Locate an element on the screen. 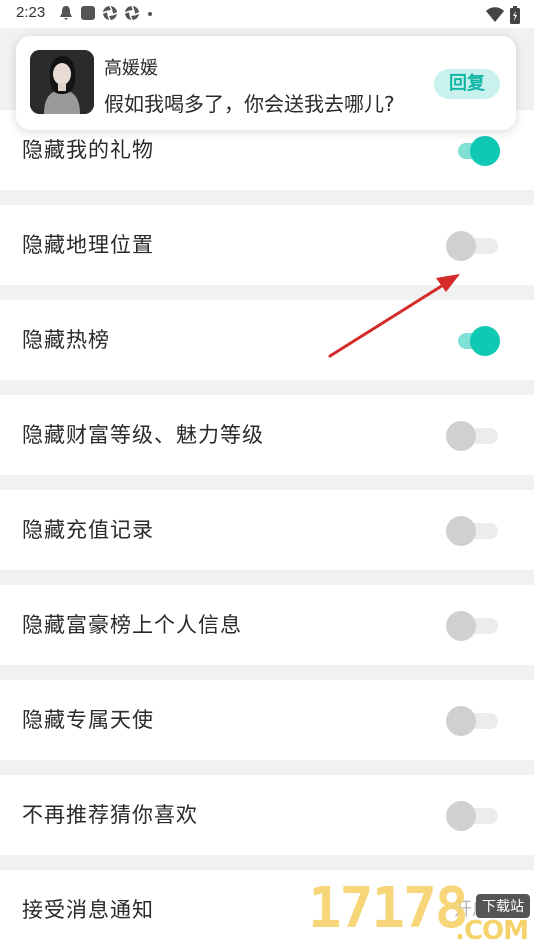 The height and width of the screenshot is (950, 534). watermark-badge: 下载站 is located at coordinates (503, 906).